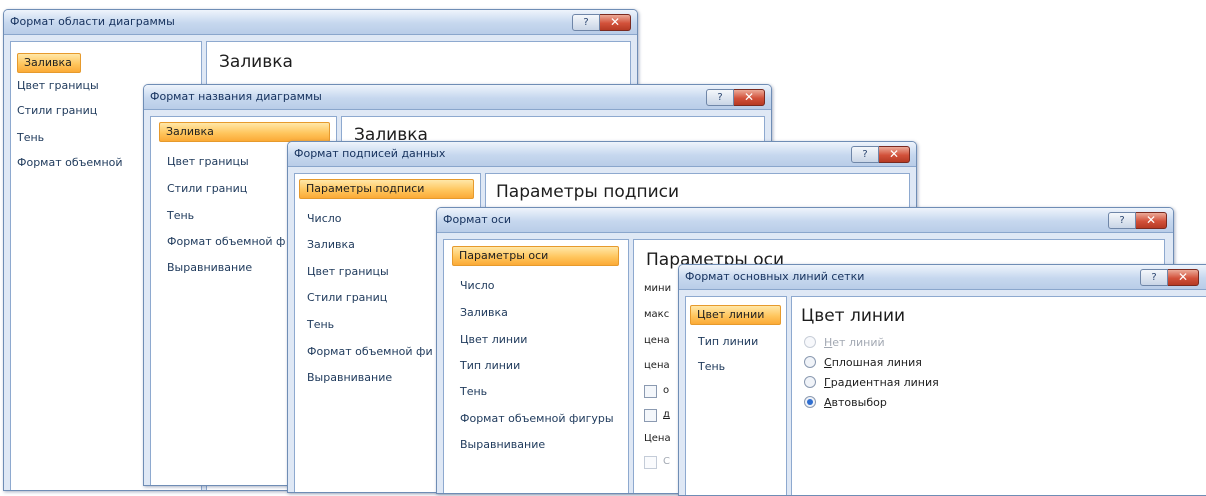 The height and width of the screenshot is (496, 1206). Describe the element at coordinates (386, 189) in the screenshot. I see `nav-item-label-options: Параметры подписи` at that location.